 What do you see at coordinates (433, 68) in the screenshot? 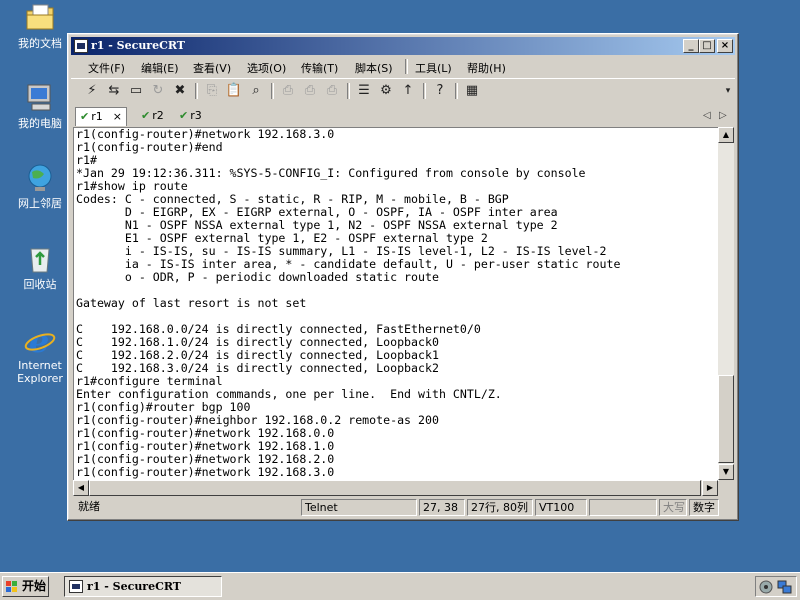
I see `menu-tools: 工具(L)` at bounding box center [433, 68].